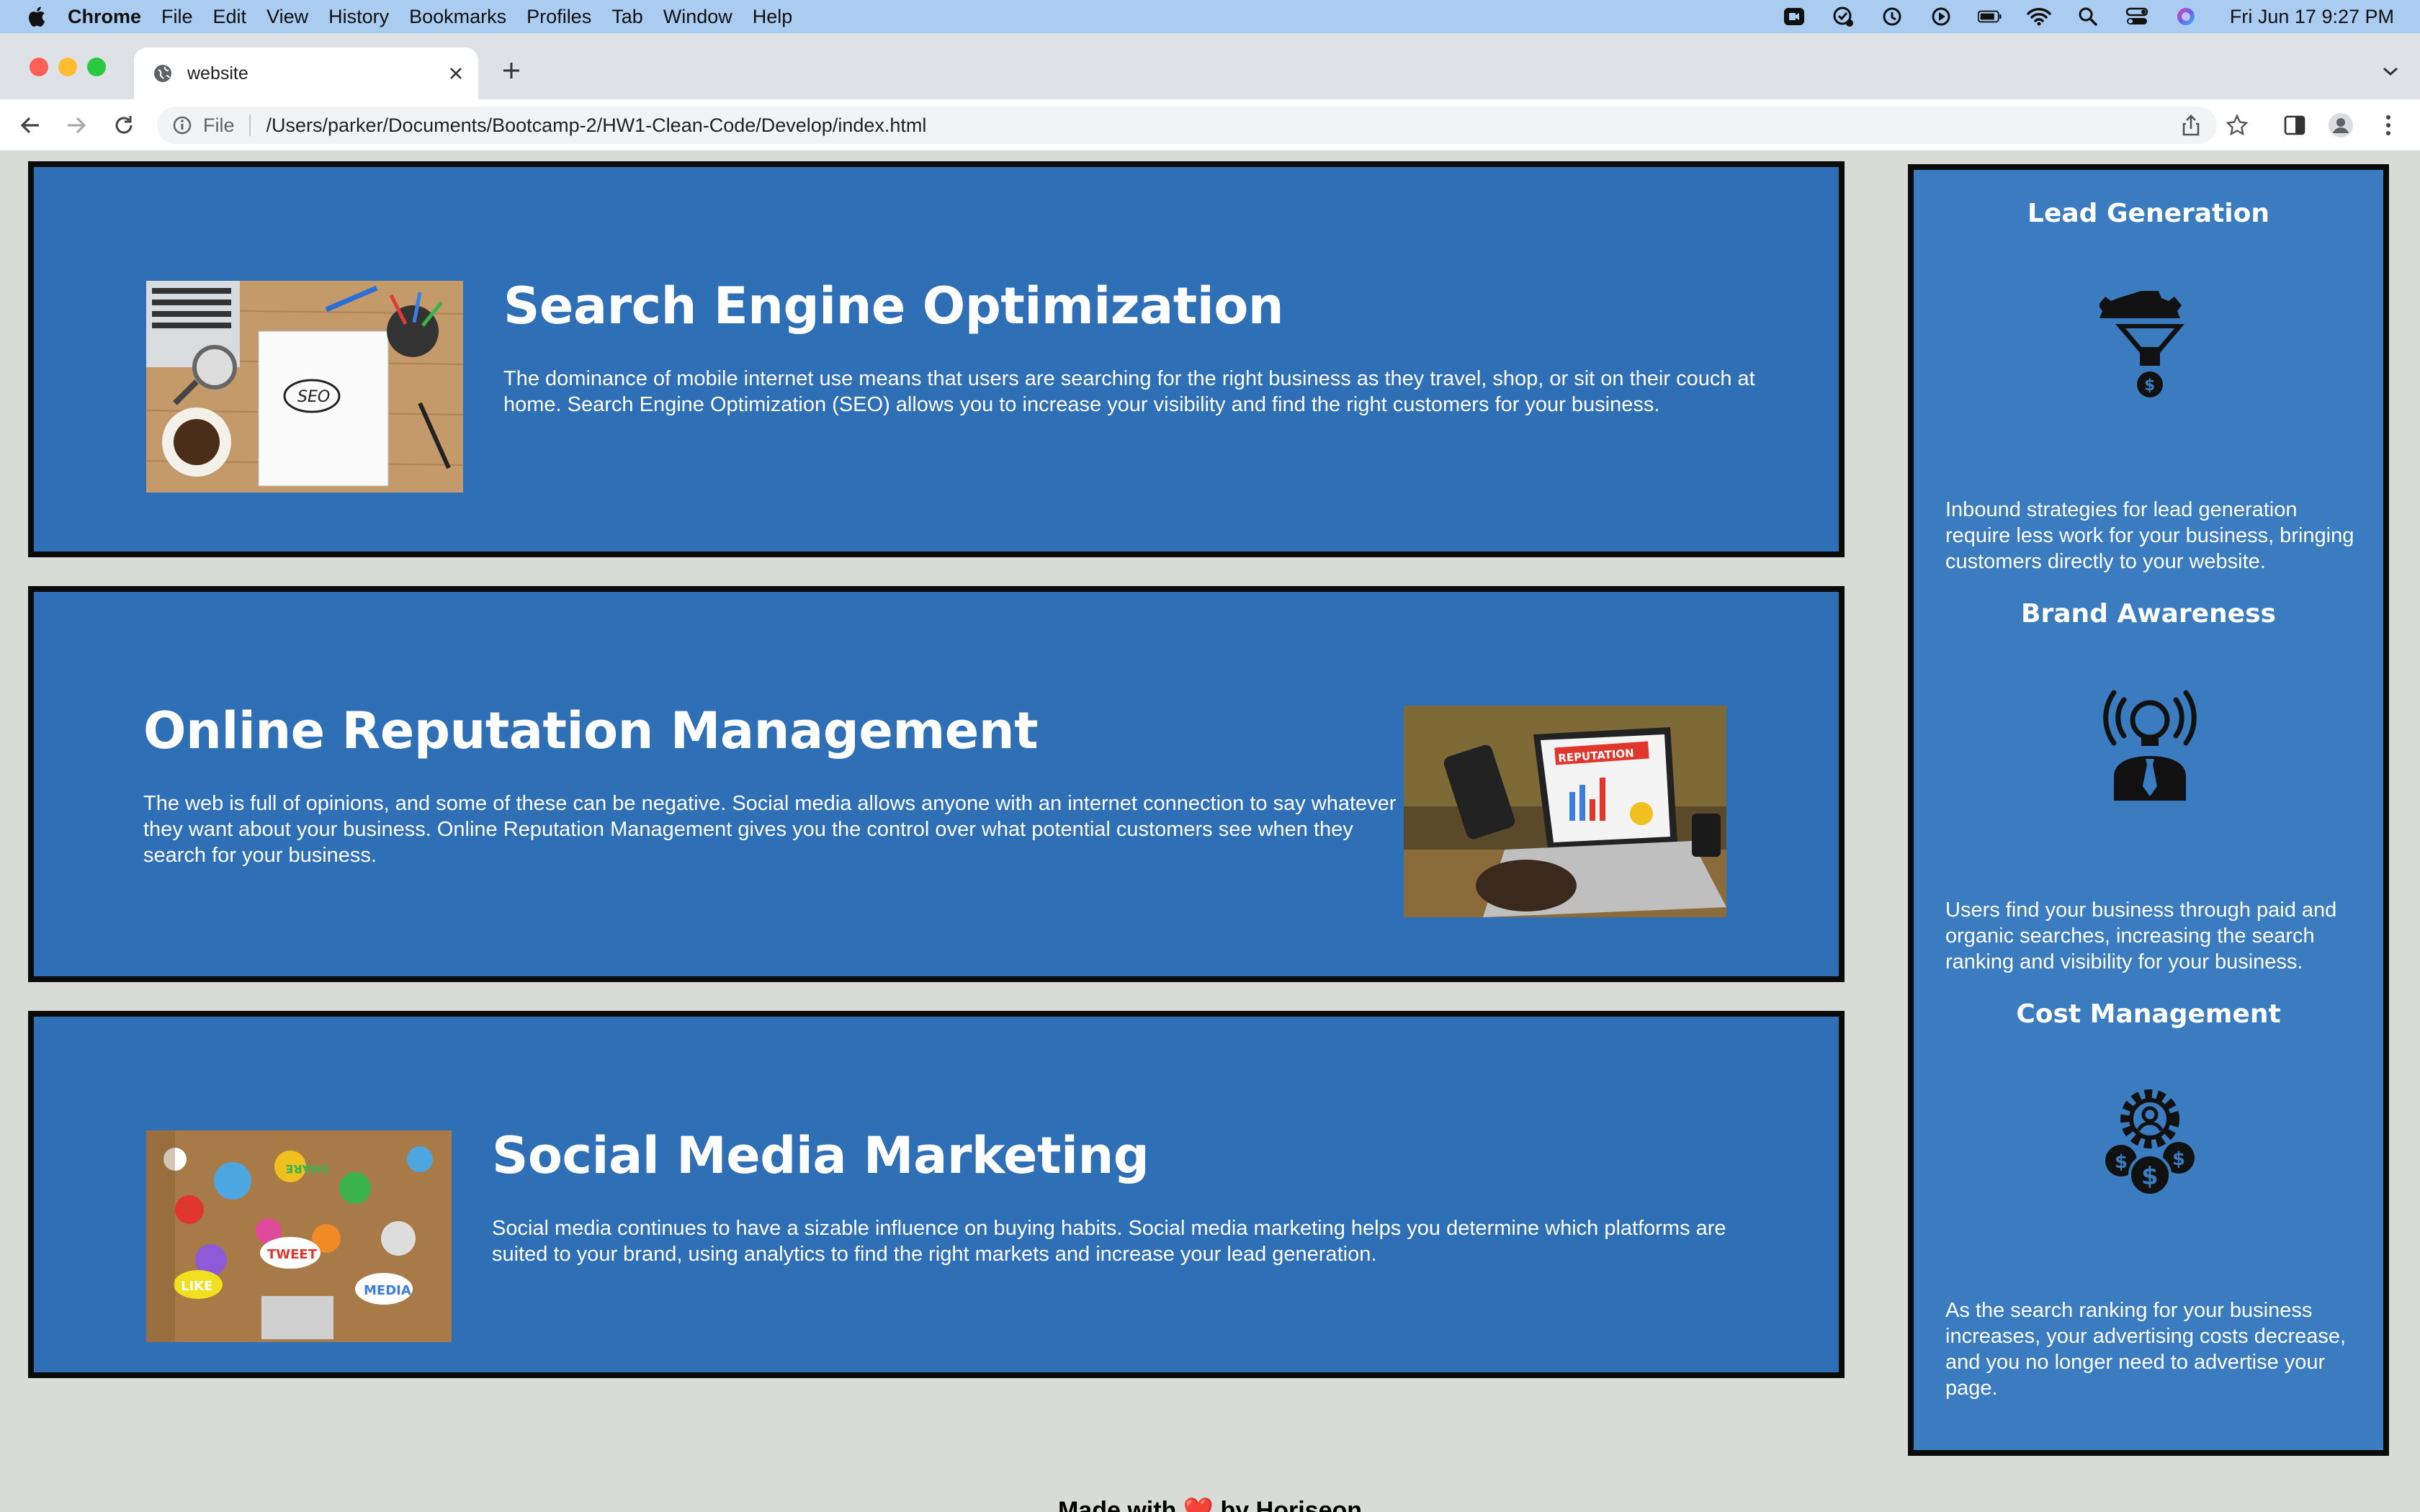 This screenshot has width=2420, height=1512. What do you see at coordinates (196, 1286) in the screenshot?
I see `social-image-like: LIKE` at bounding box center [196, 1286].